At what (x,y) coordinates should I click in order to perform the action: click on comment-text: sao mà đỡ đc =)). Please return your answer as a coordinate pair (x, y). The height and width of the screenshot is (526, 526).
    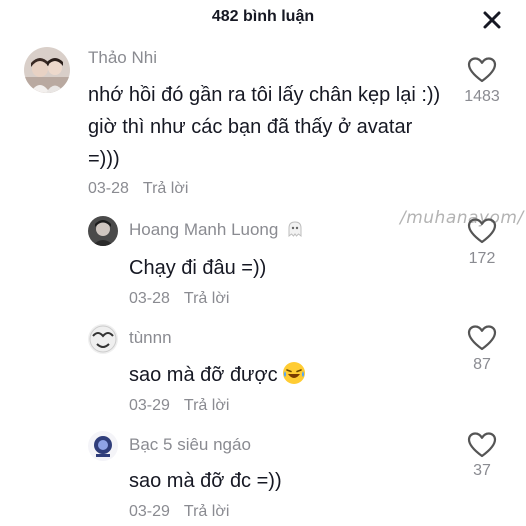
    Looking at the image, I should click on (205, 481).